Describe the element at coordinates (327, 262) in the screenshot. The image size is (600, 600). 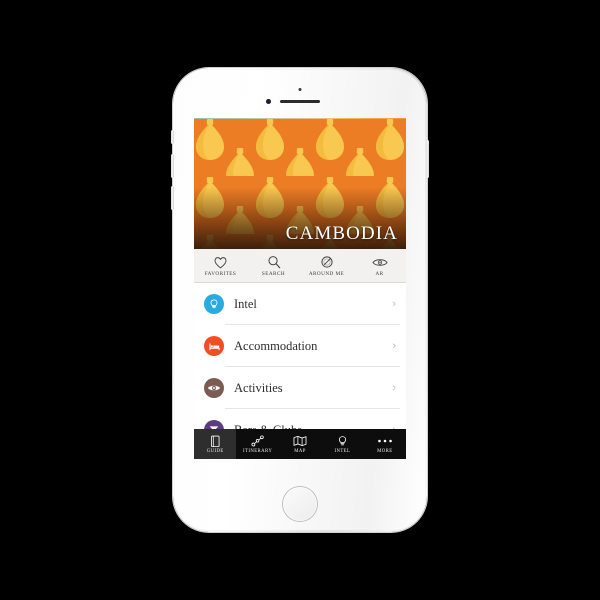
I see `compass-icon` at that location.